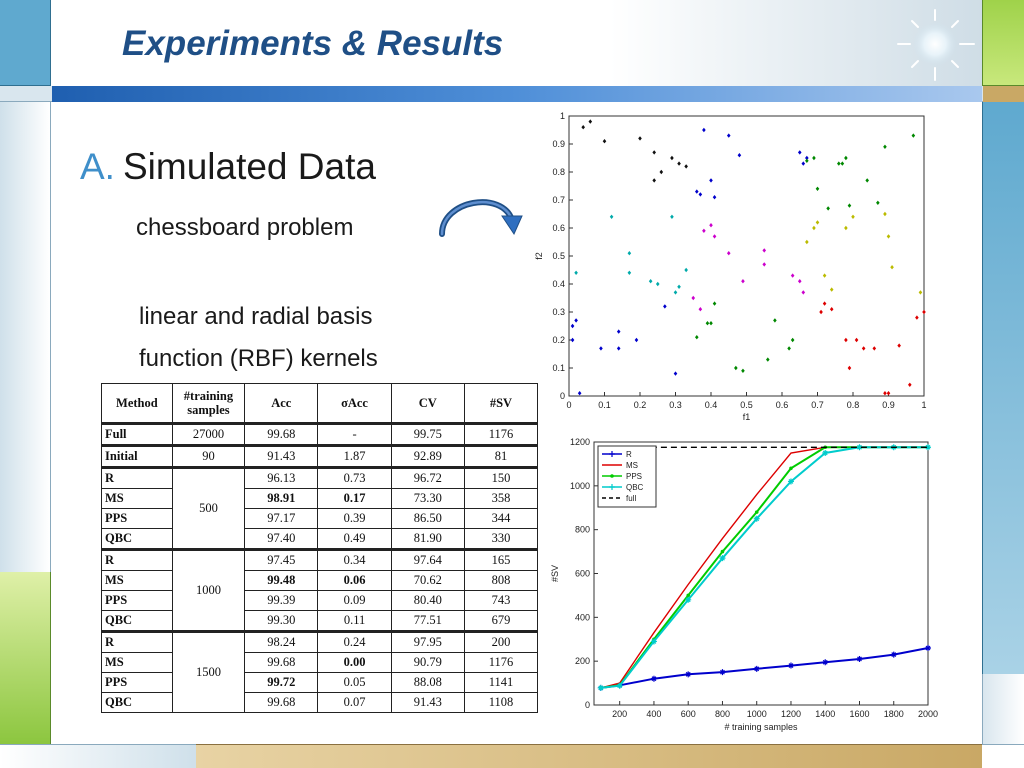 Image resolution: width=1024 pixels, height=768 pixels. Describe the element at coordinates (582, 530) in the screenshot. I see `y-tick-label: 800` at that location.